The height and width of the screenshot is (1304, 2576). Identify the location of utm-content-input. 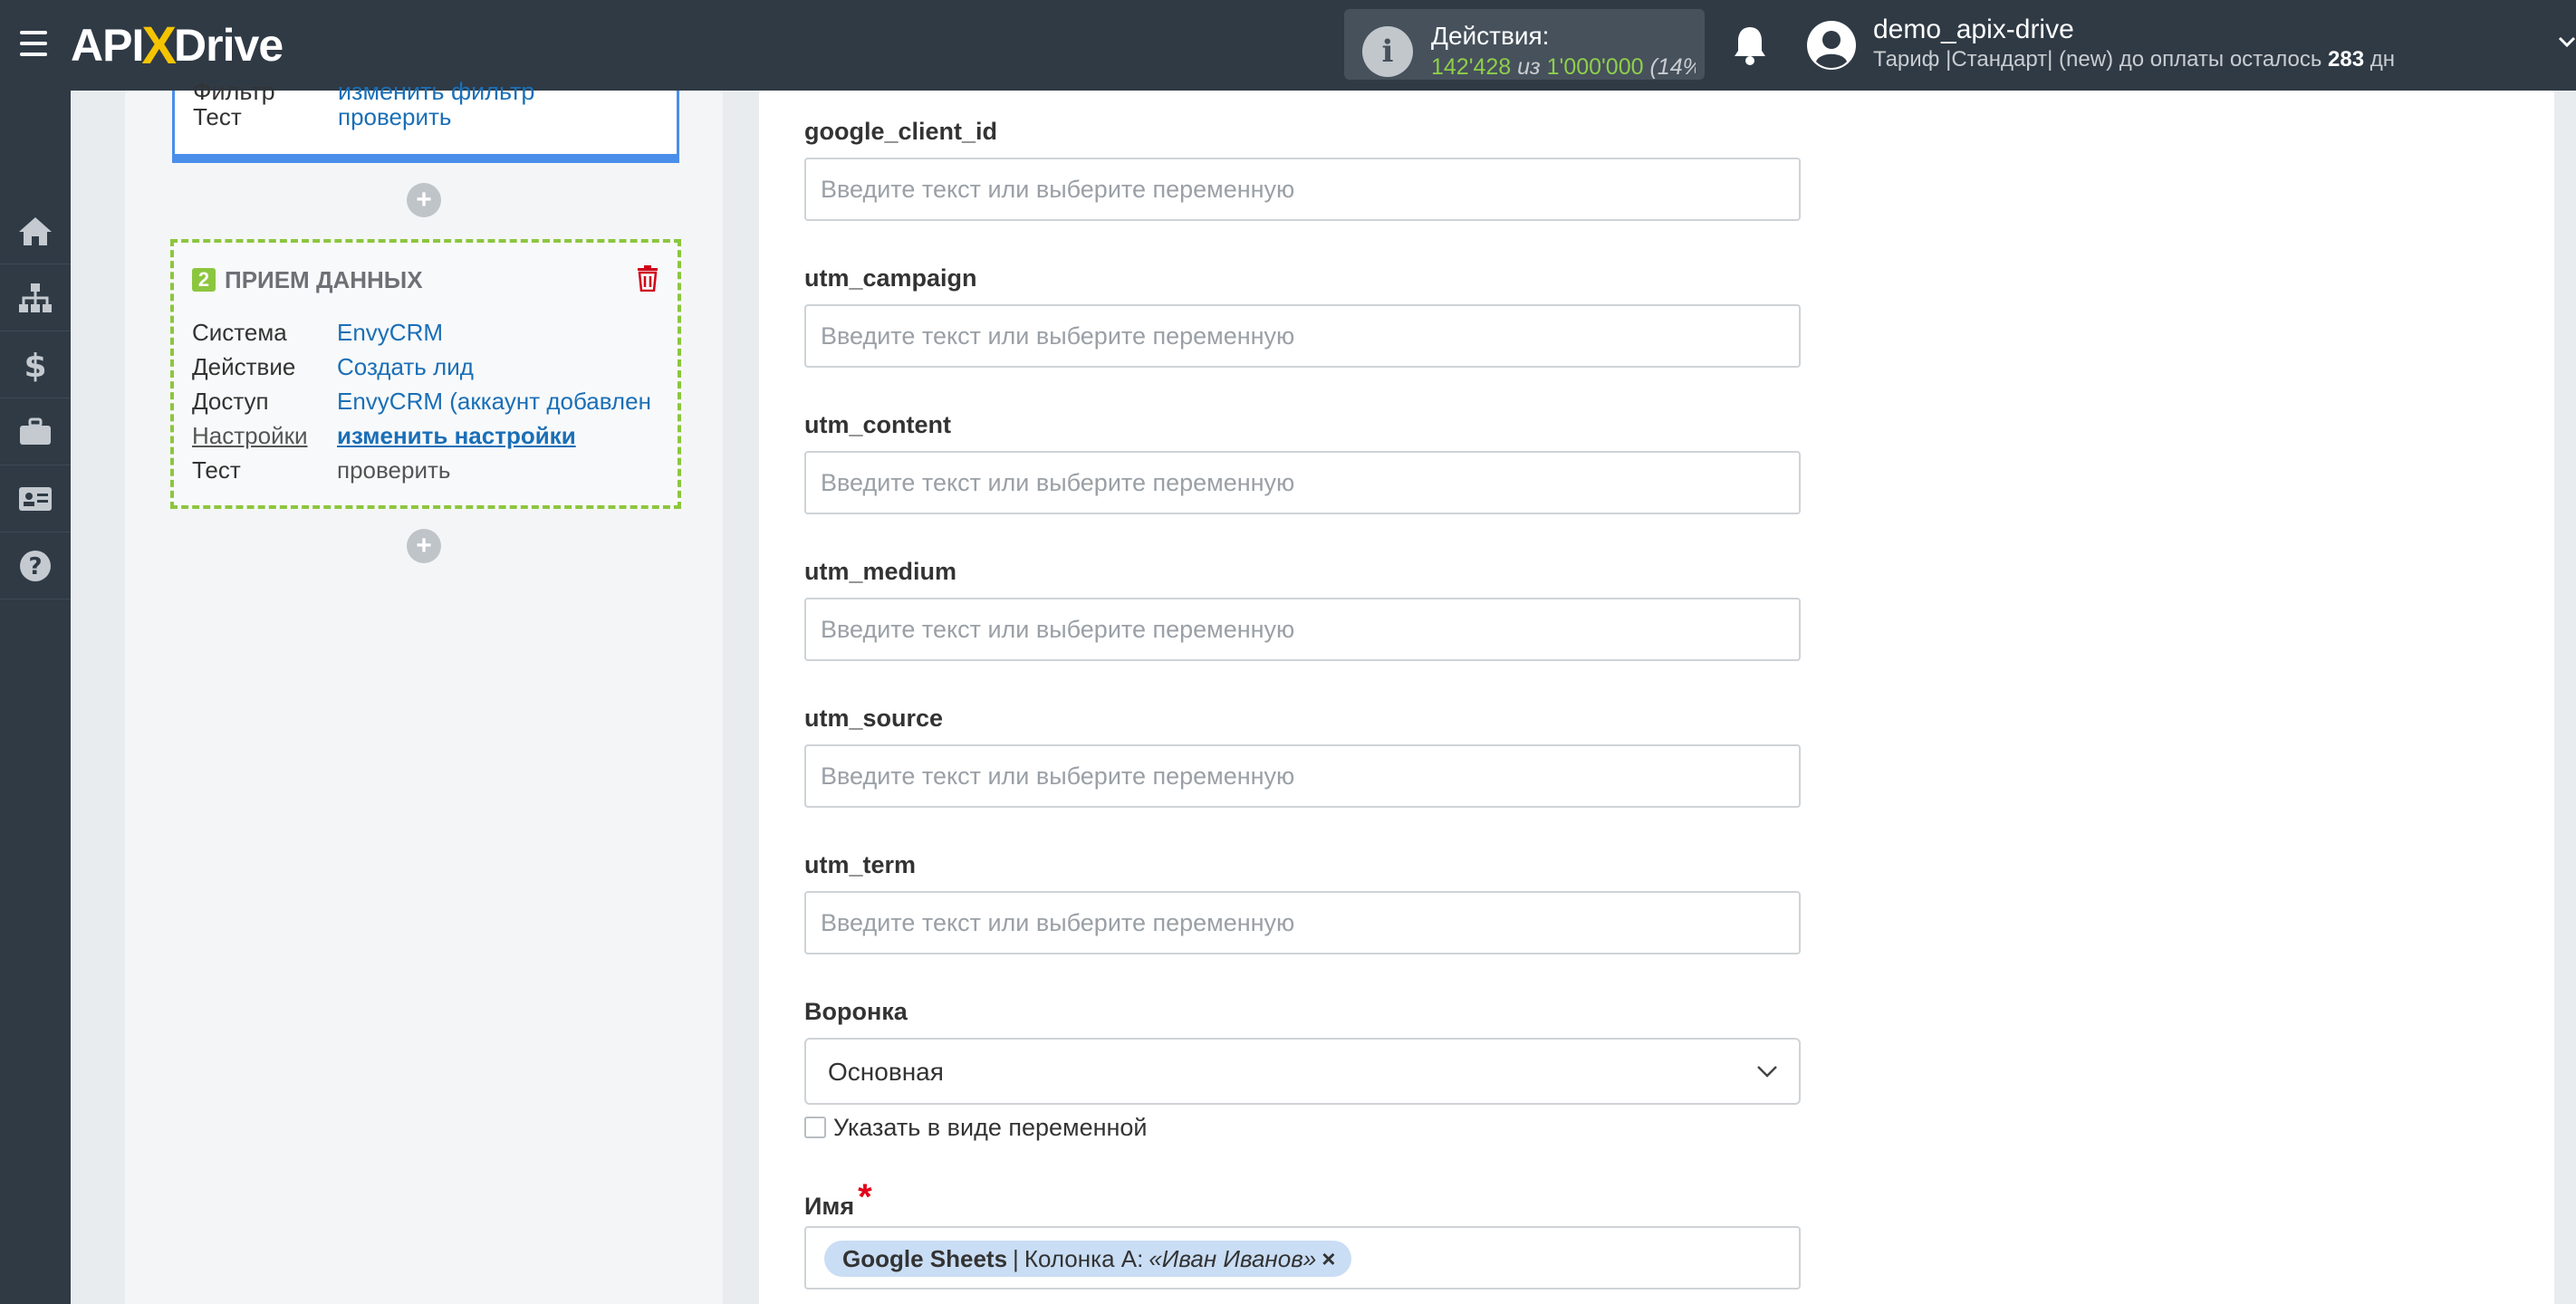
(1302, 482).